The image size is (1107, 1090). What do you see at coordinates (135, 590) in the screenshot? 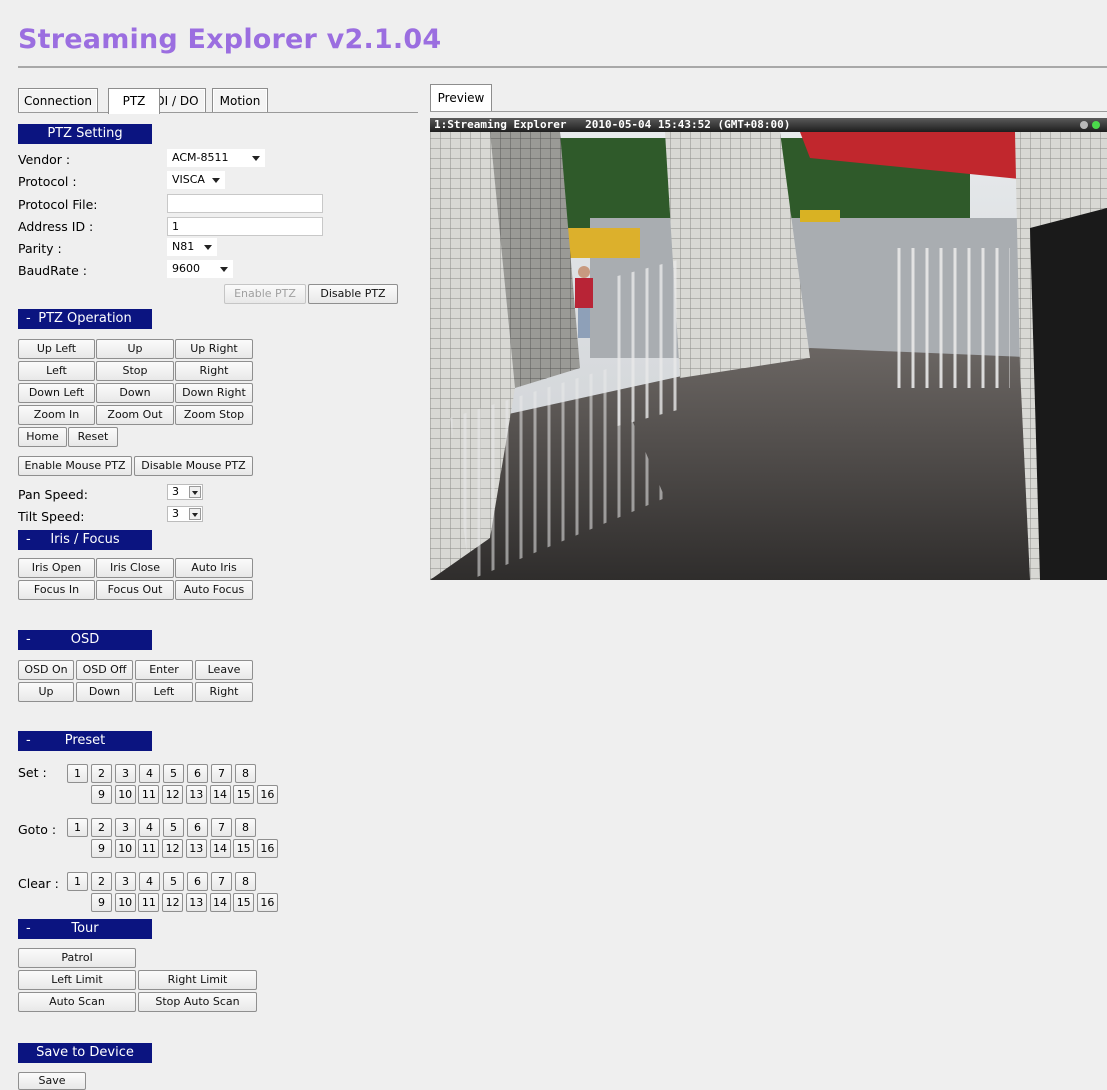
I see `focus-out-button: Focus Out` at bounding box center [135, 590].